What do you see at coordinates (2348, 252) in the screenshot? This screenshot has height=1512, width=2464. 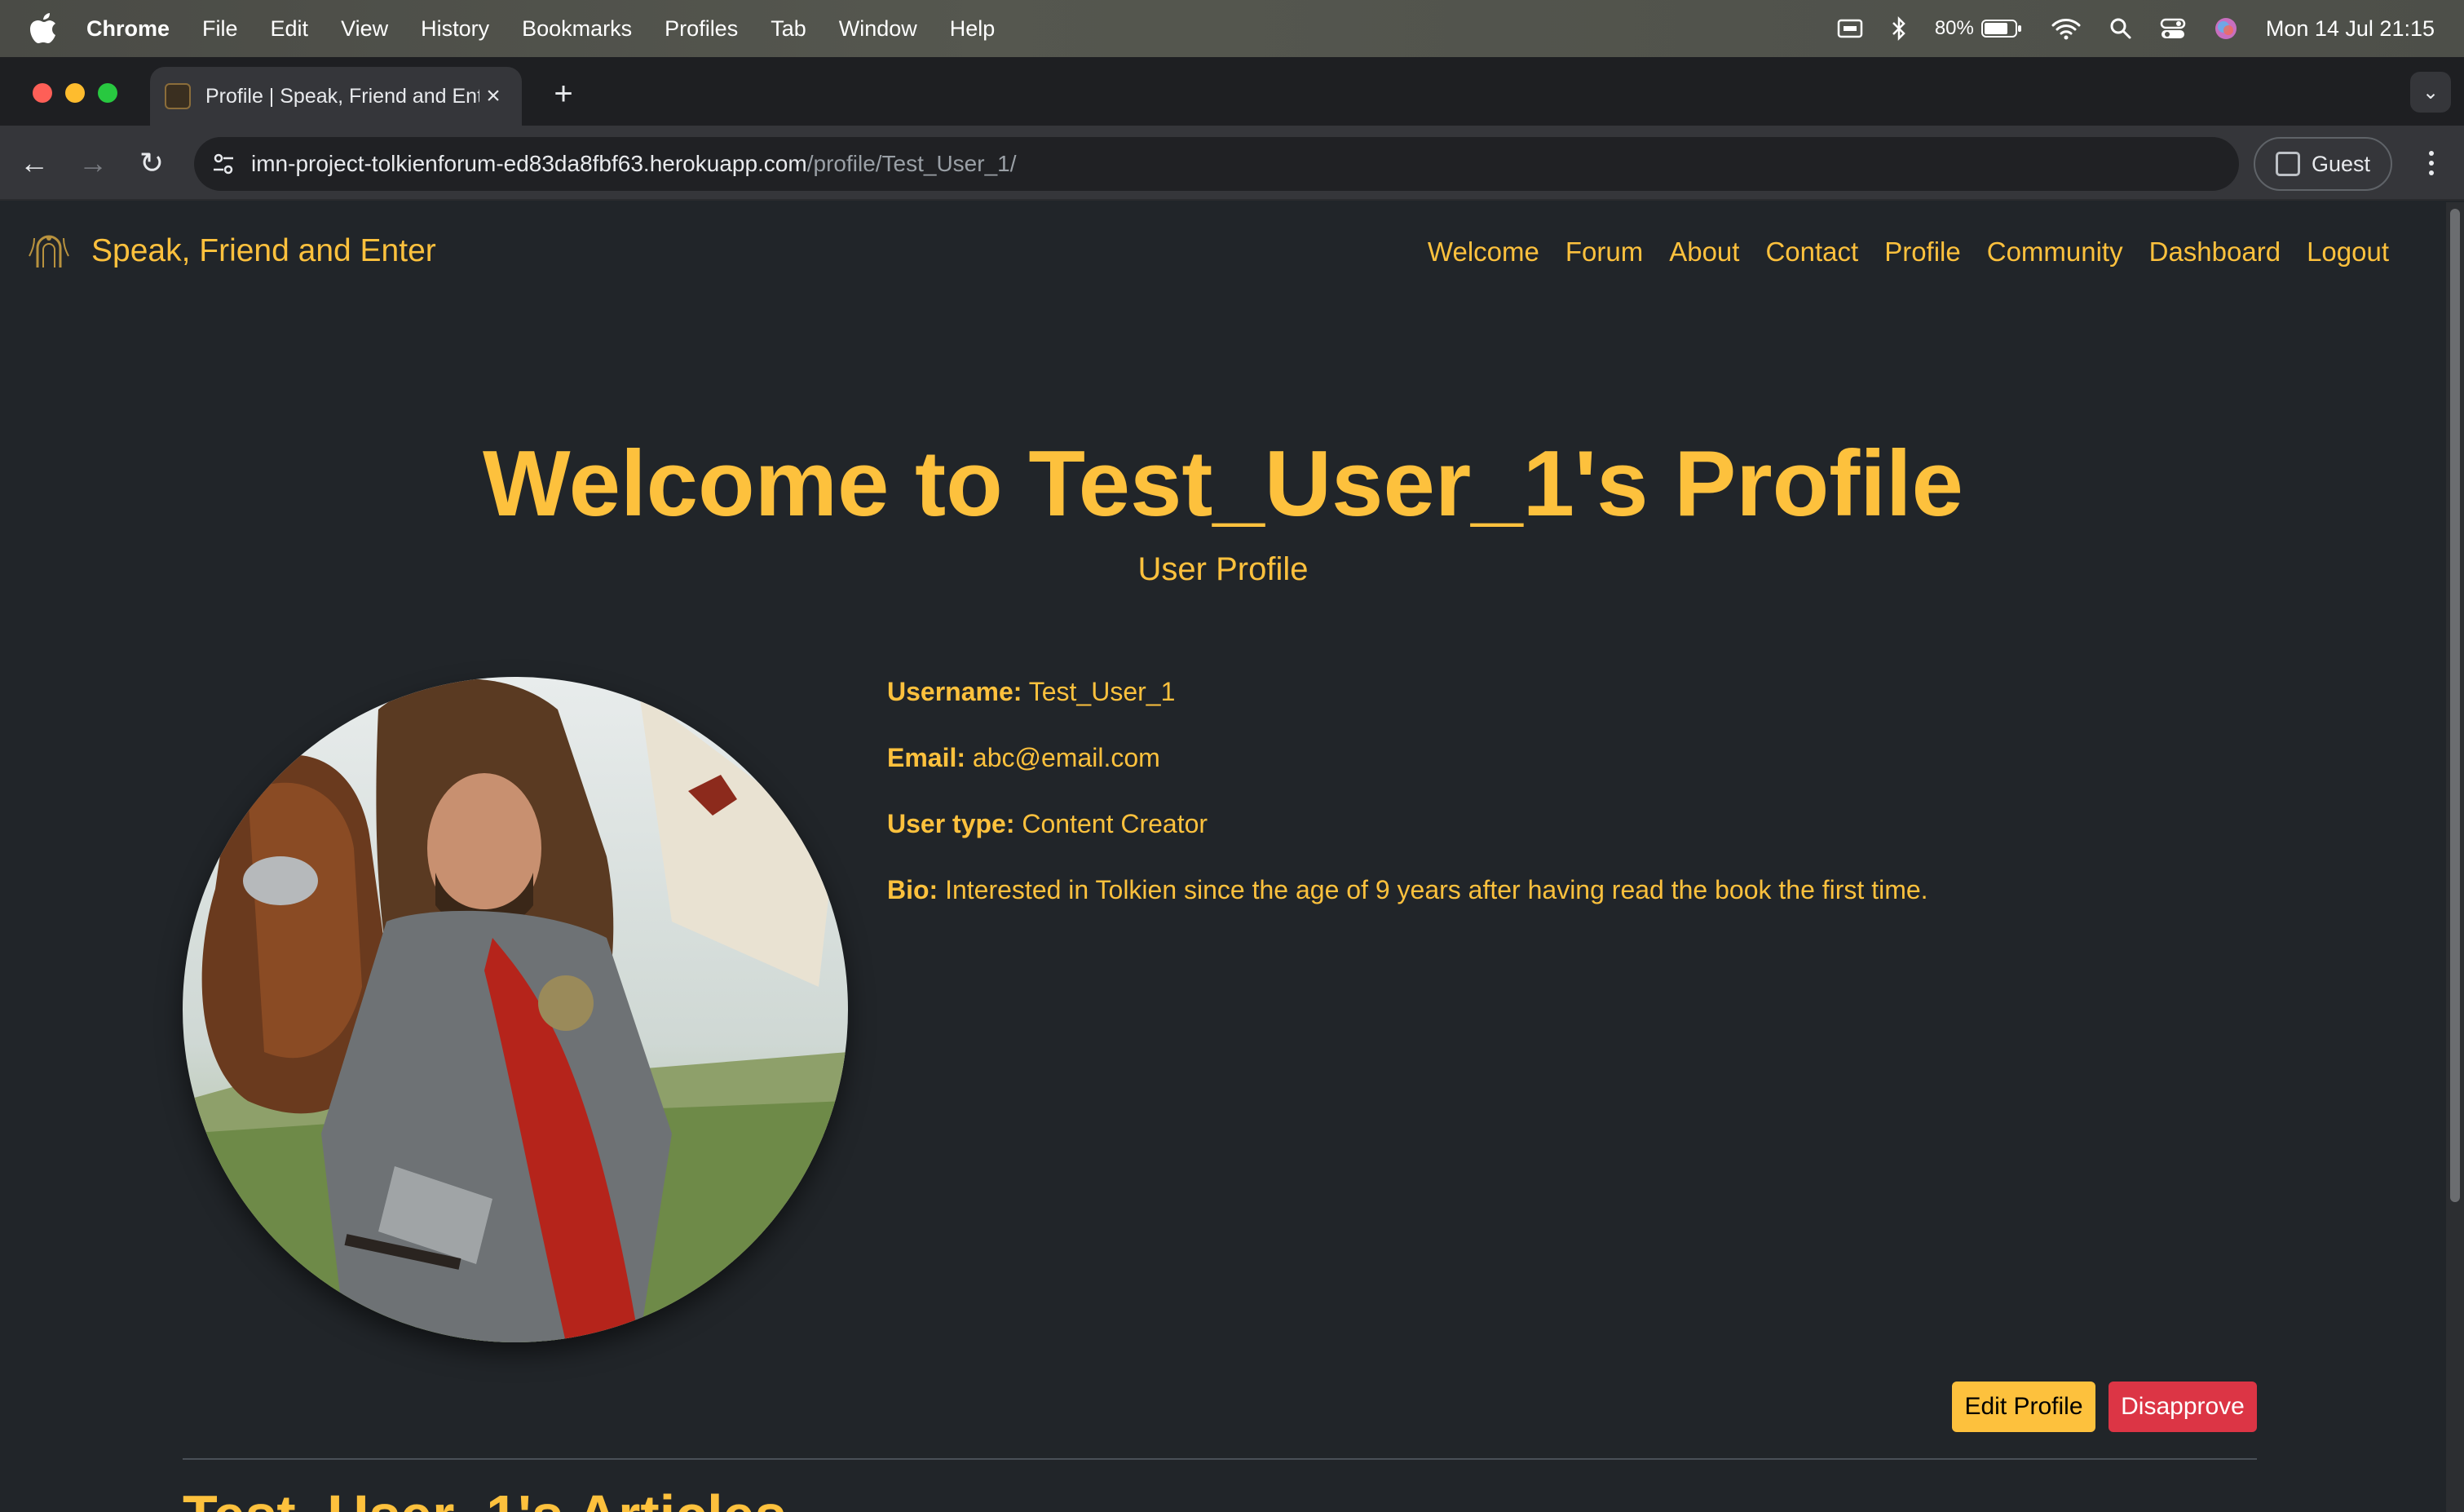 I see `nav-link-logout: Logout` at bounding box center [2348, 252].